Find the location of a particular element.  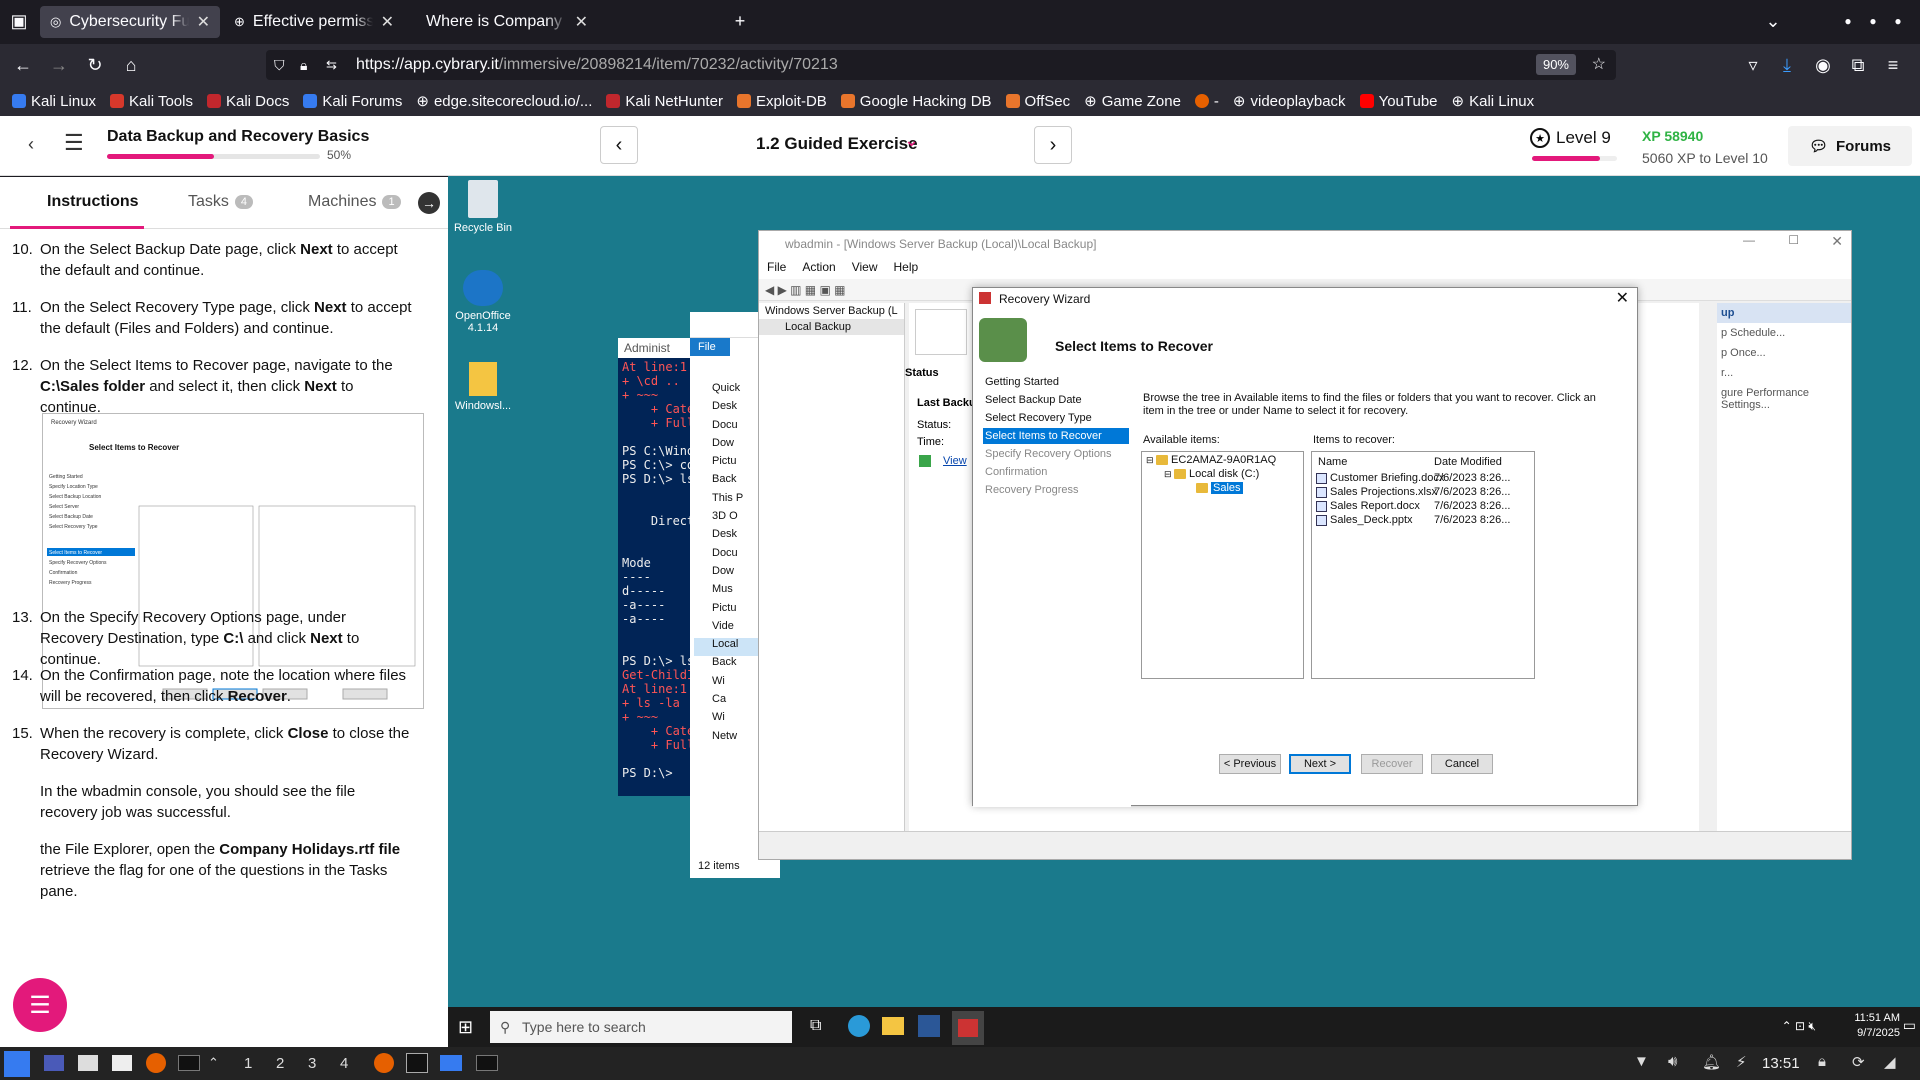

forward-icon: → is located at coordinates (59, 65).